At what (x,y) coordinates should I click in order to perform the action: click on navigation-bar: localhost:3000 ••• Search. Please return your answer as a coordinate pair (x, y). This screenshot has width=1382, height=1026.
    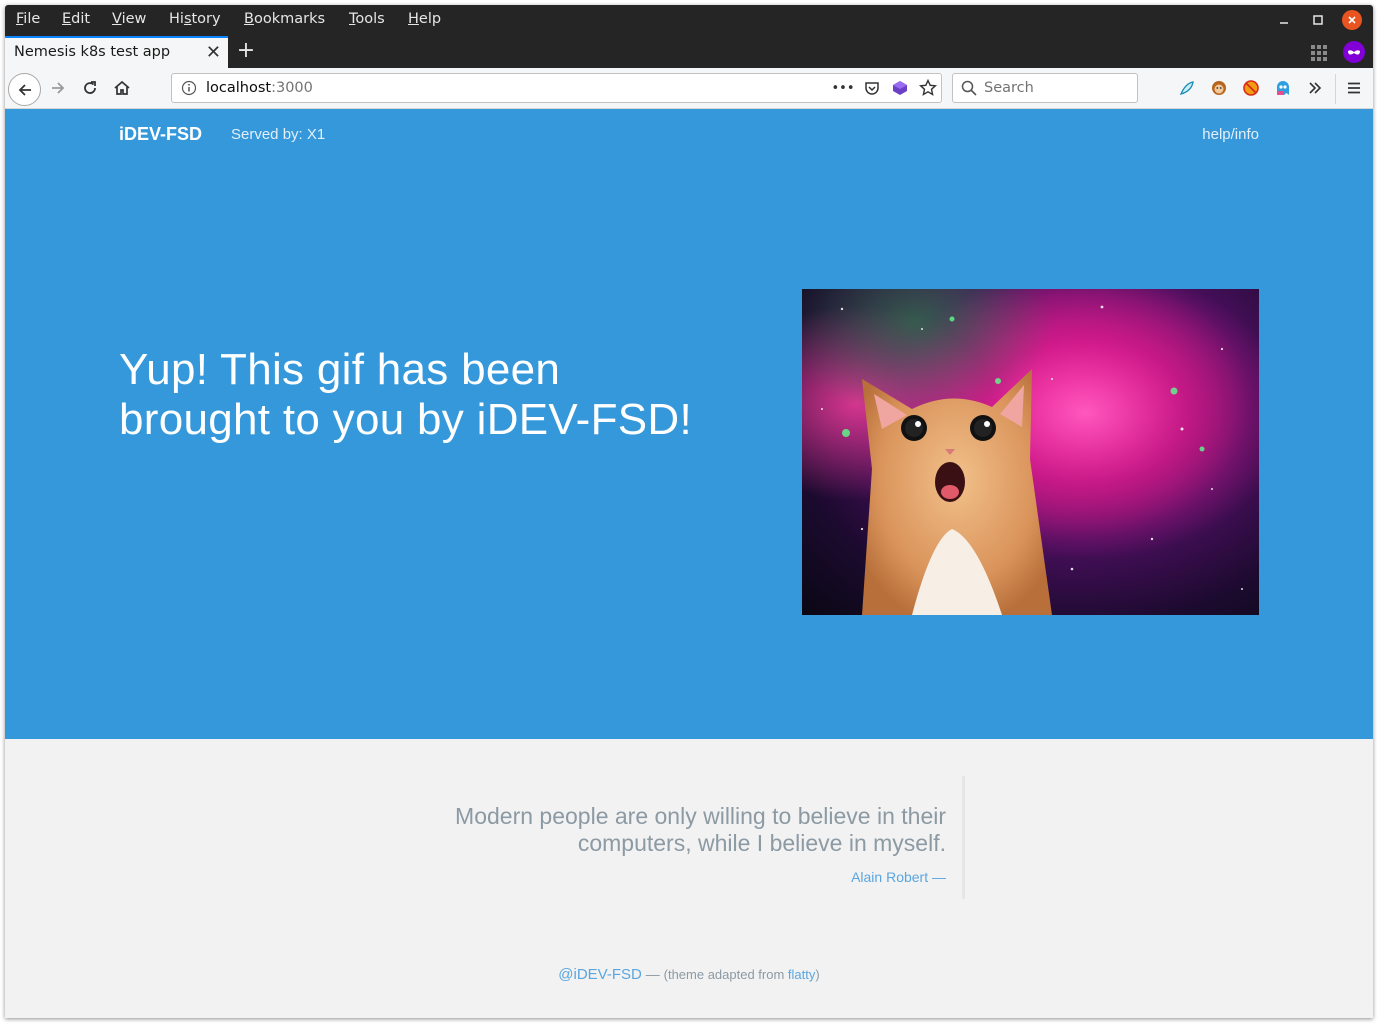
    Looking at the image, I should click on (689, 88).